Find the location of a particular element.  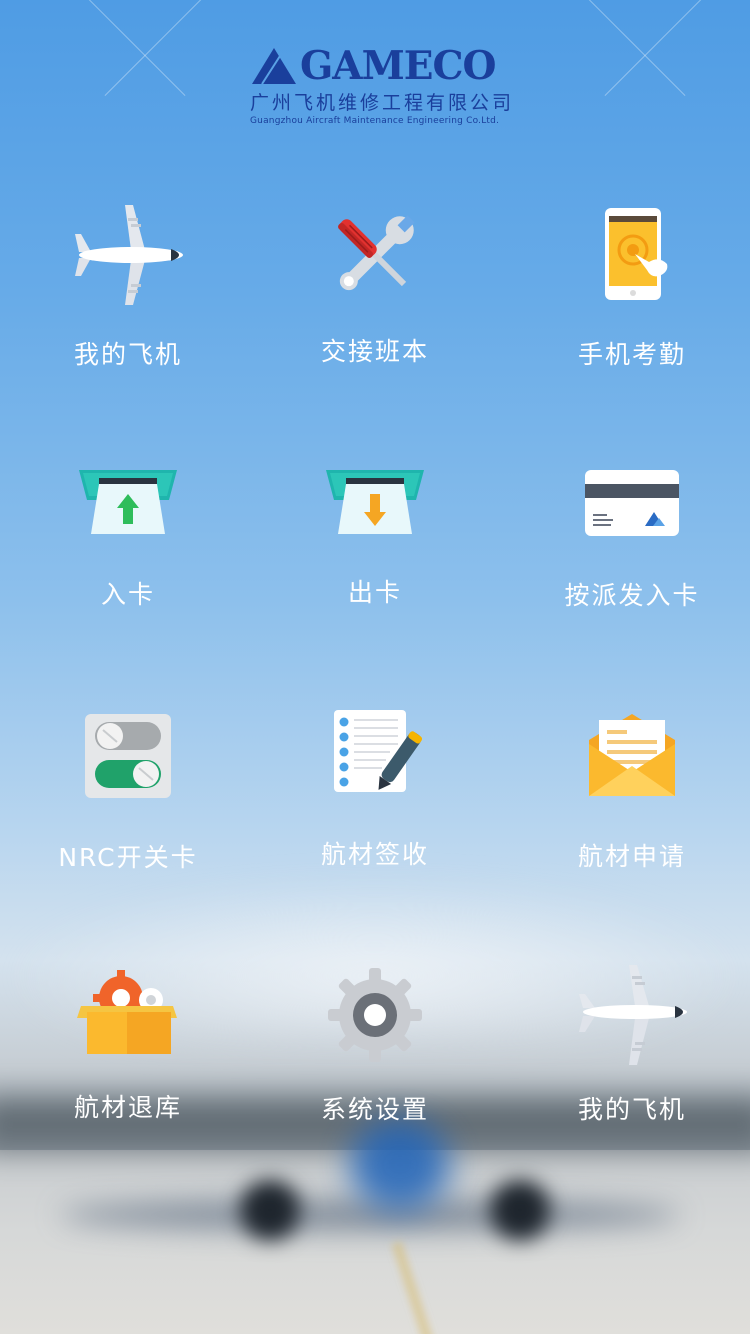

checklist-pen-icon is located at coordinates (375, 755).